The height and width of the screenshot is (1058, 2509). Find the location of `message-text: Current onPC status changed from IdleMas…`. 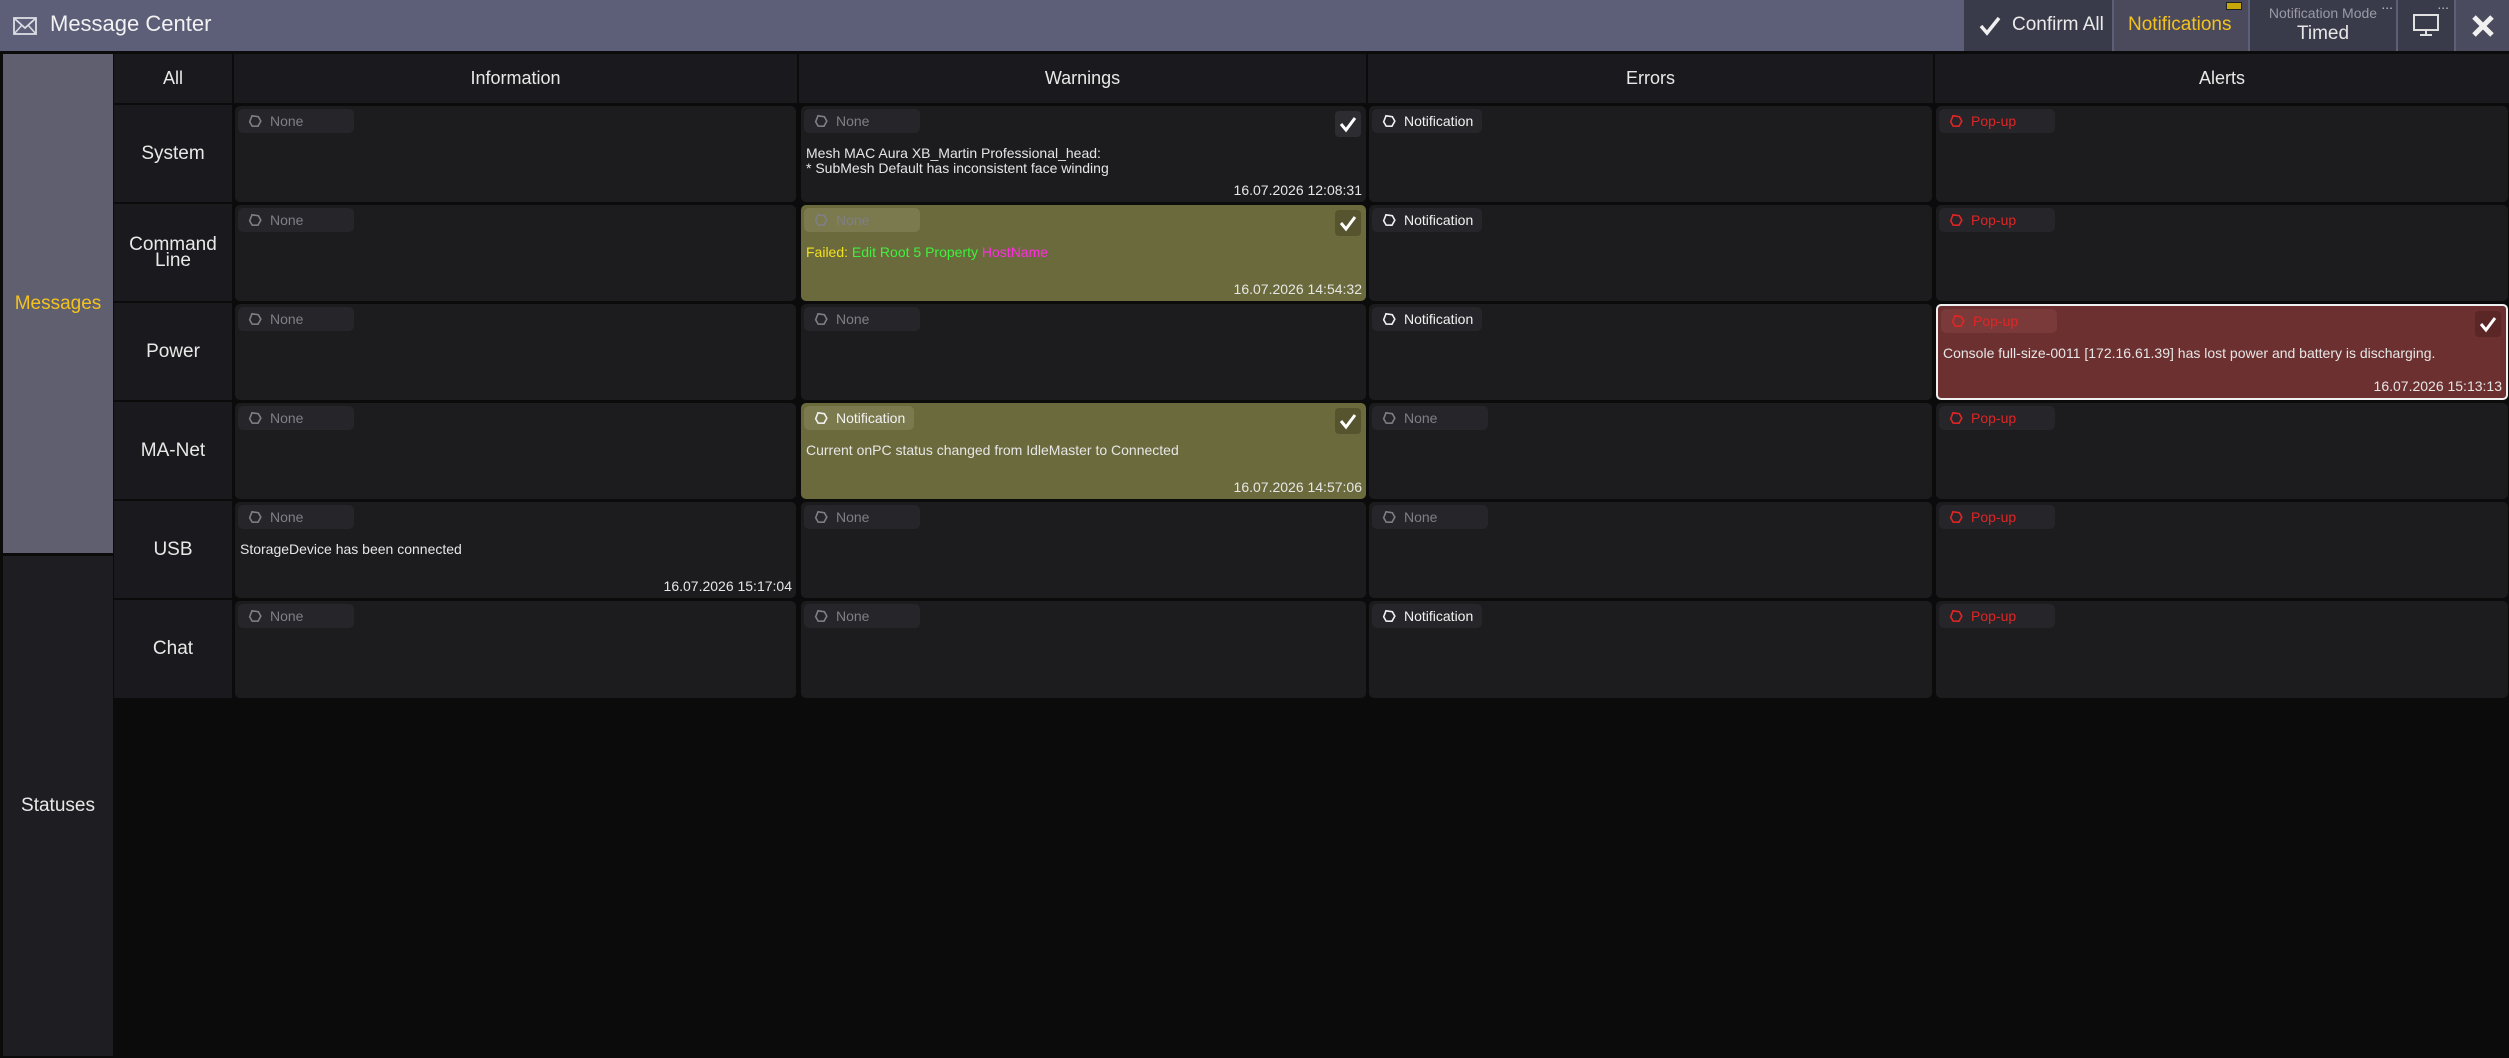

message-text: Current onPC status changed from IdleMas… is located at coordinates (992, 450).